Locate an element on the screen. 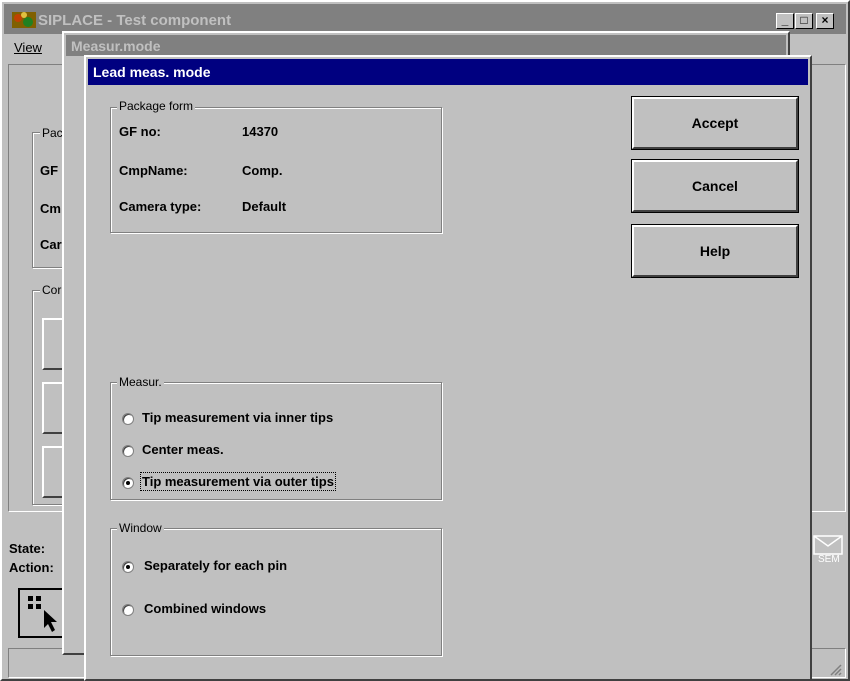  menu-view: View is located at coordinates (28, 47).